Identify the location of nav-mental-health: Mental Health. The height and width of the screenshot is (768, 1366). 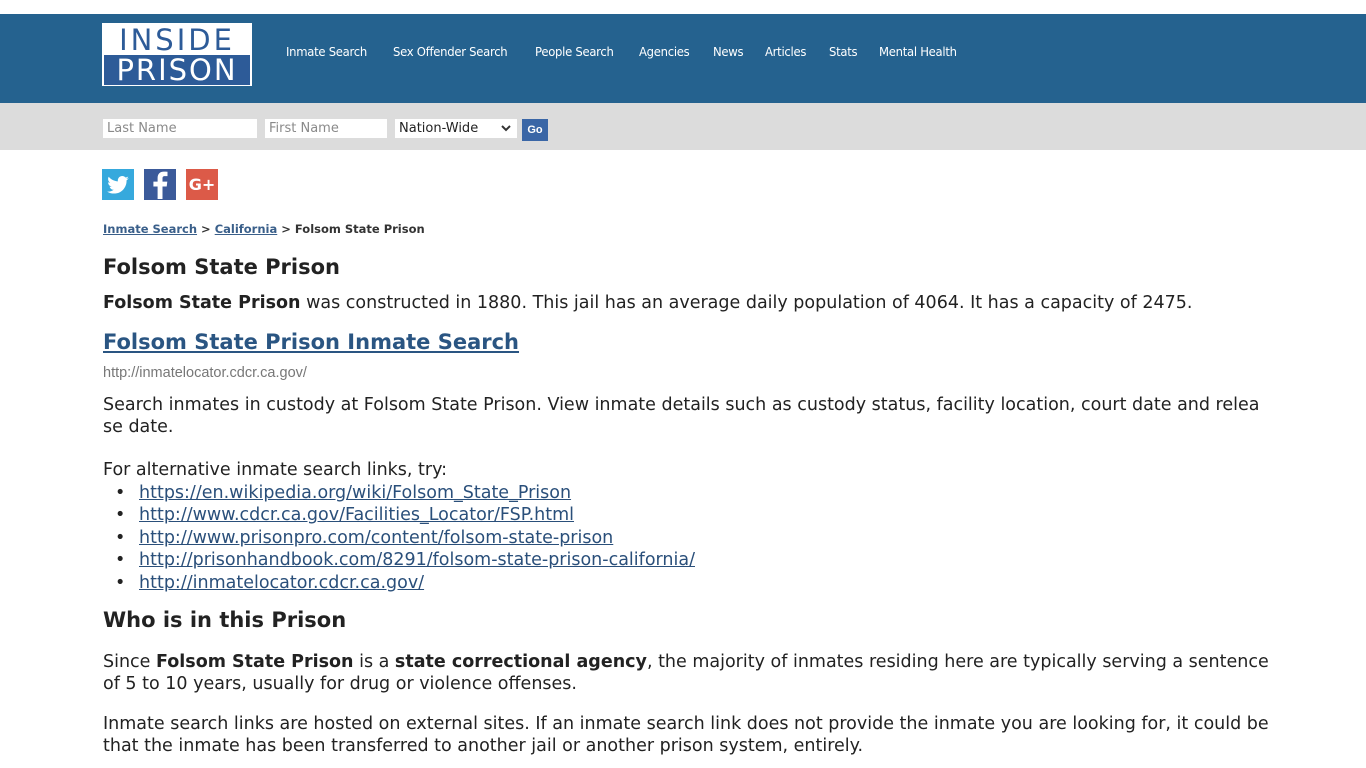
(918, 51).